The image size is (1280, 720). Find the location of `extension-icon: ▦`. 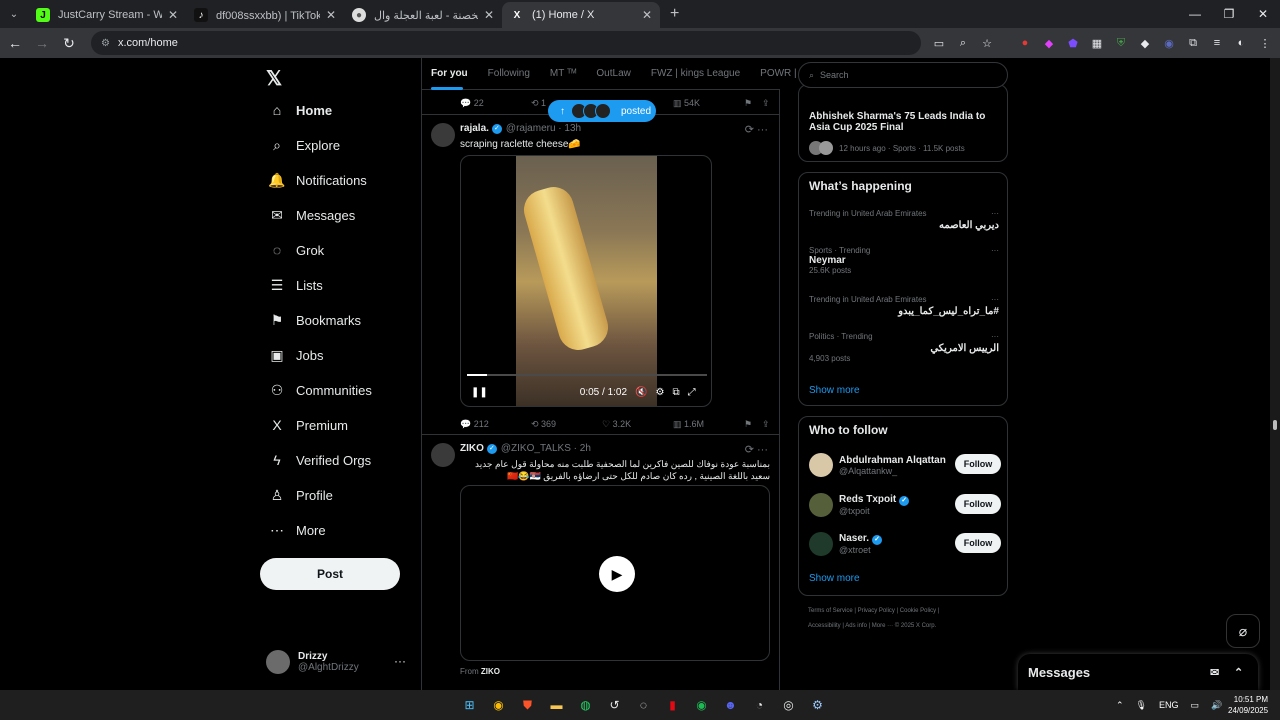

extension-icon: ▦ is located at coordinates (1097, 43).